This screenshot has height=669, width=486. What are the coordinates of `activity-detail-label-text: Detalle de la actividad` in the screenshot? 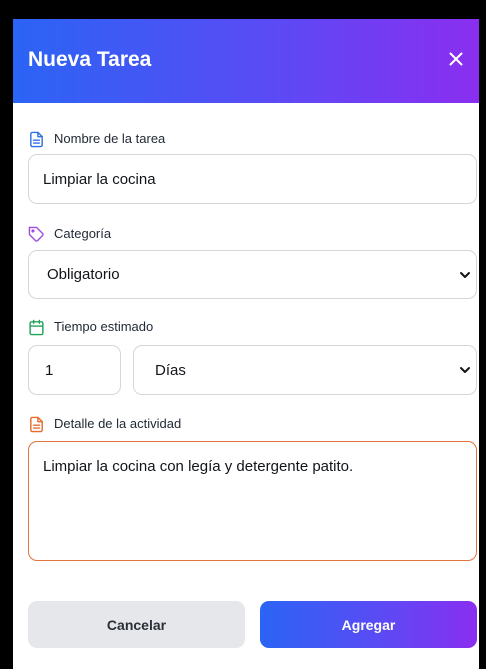 It's located at (118, 423).